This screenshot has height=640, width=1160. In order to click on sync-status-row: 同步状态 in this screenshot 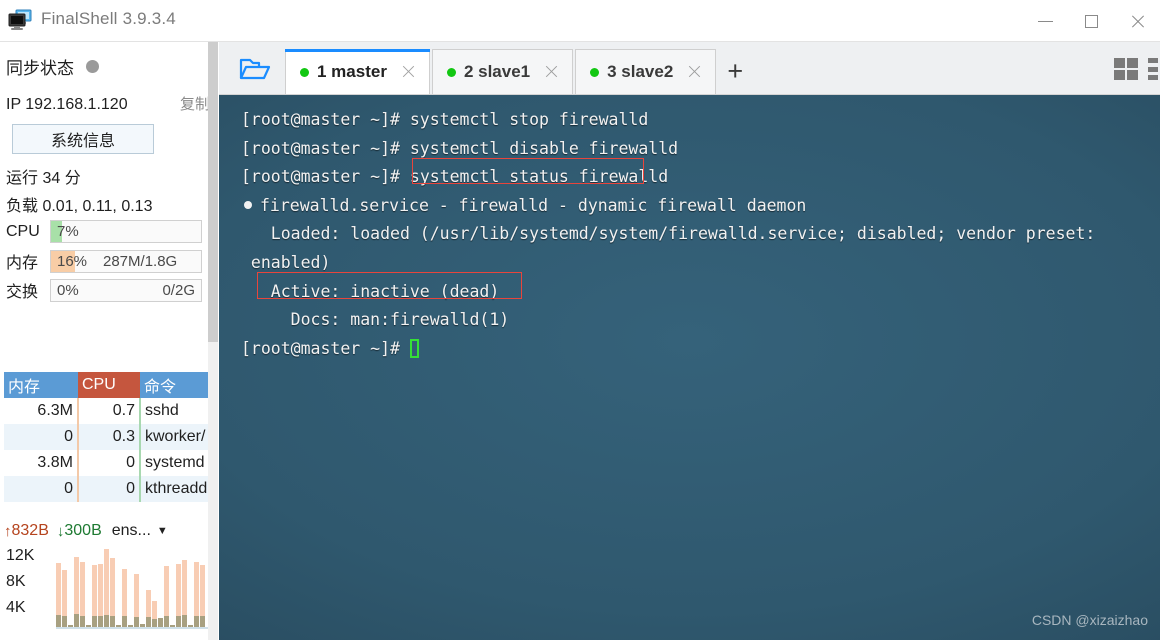, I will do `click(52, 66)`.